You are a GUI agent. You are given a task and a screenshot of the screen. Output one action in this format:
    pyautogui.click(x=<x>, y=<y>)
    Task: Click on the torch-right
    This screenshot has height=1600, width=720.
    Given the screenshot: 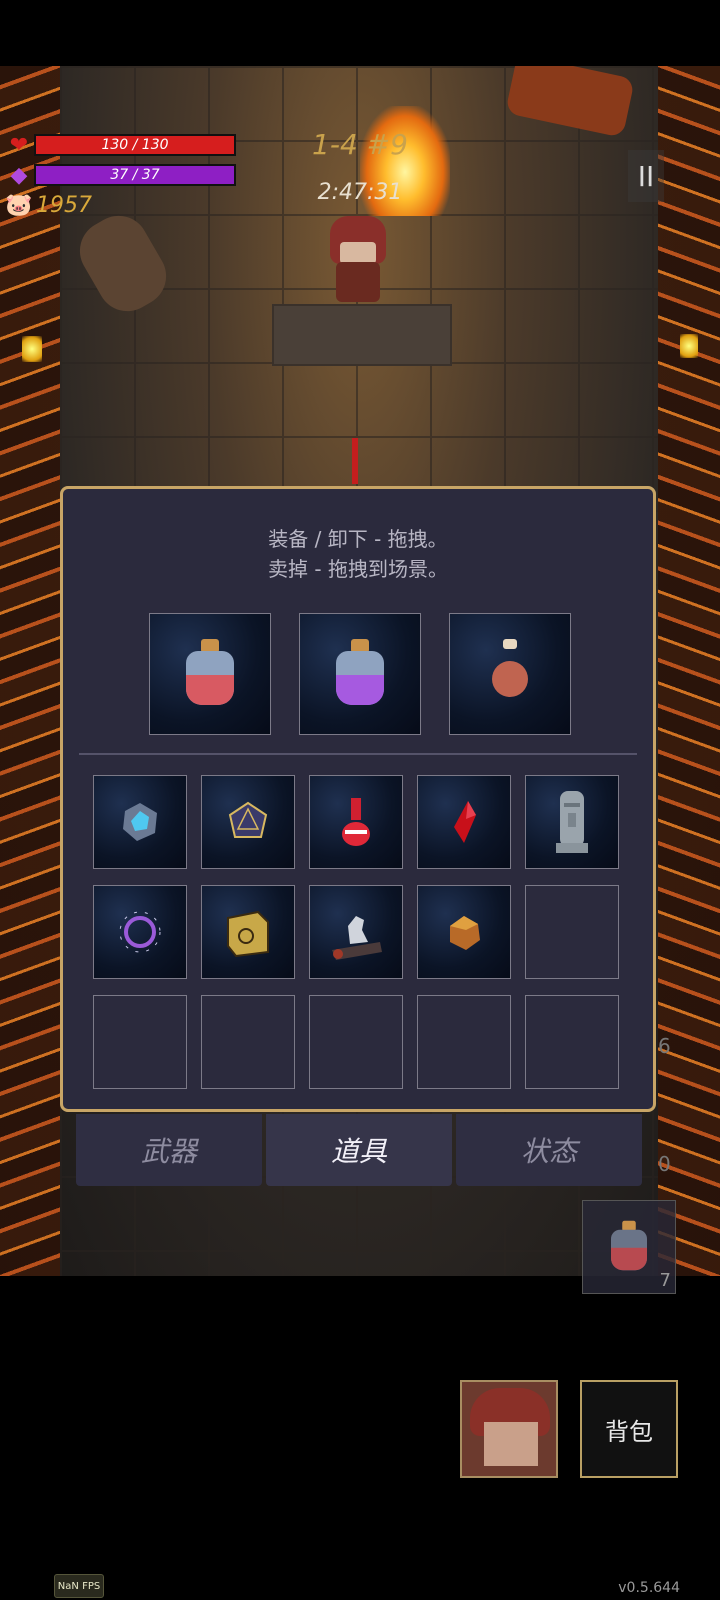 What is the action you would take?
    pyautogui.click(x=689, y=346)
    